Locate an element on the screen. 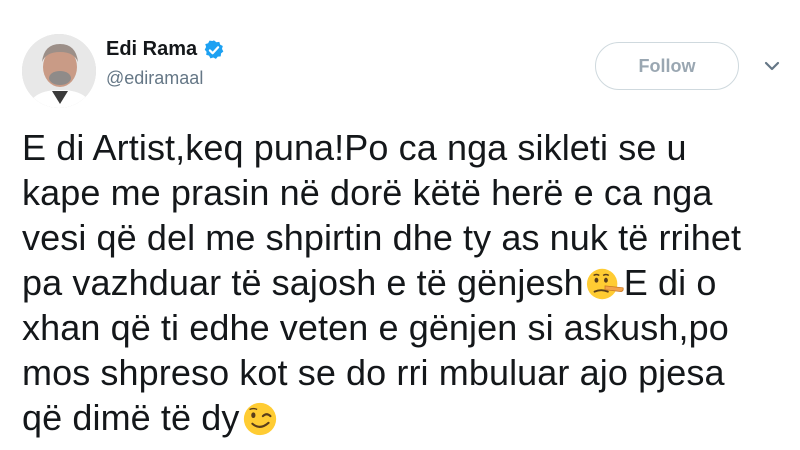 This screenshot has height=450, width=800. chevron-down-icon is located at coordinates (772, 66).